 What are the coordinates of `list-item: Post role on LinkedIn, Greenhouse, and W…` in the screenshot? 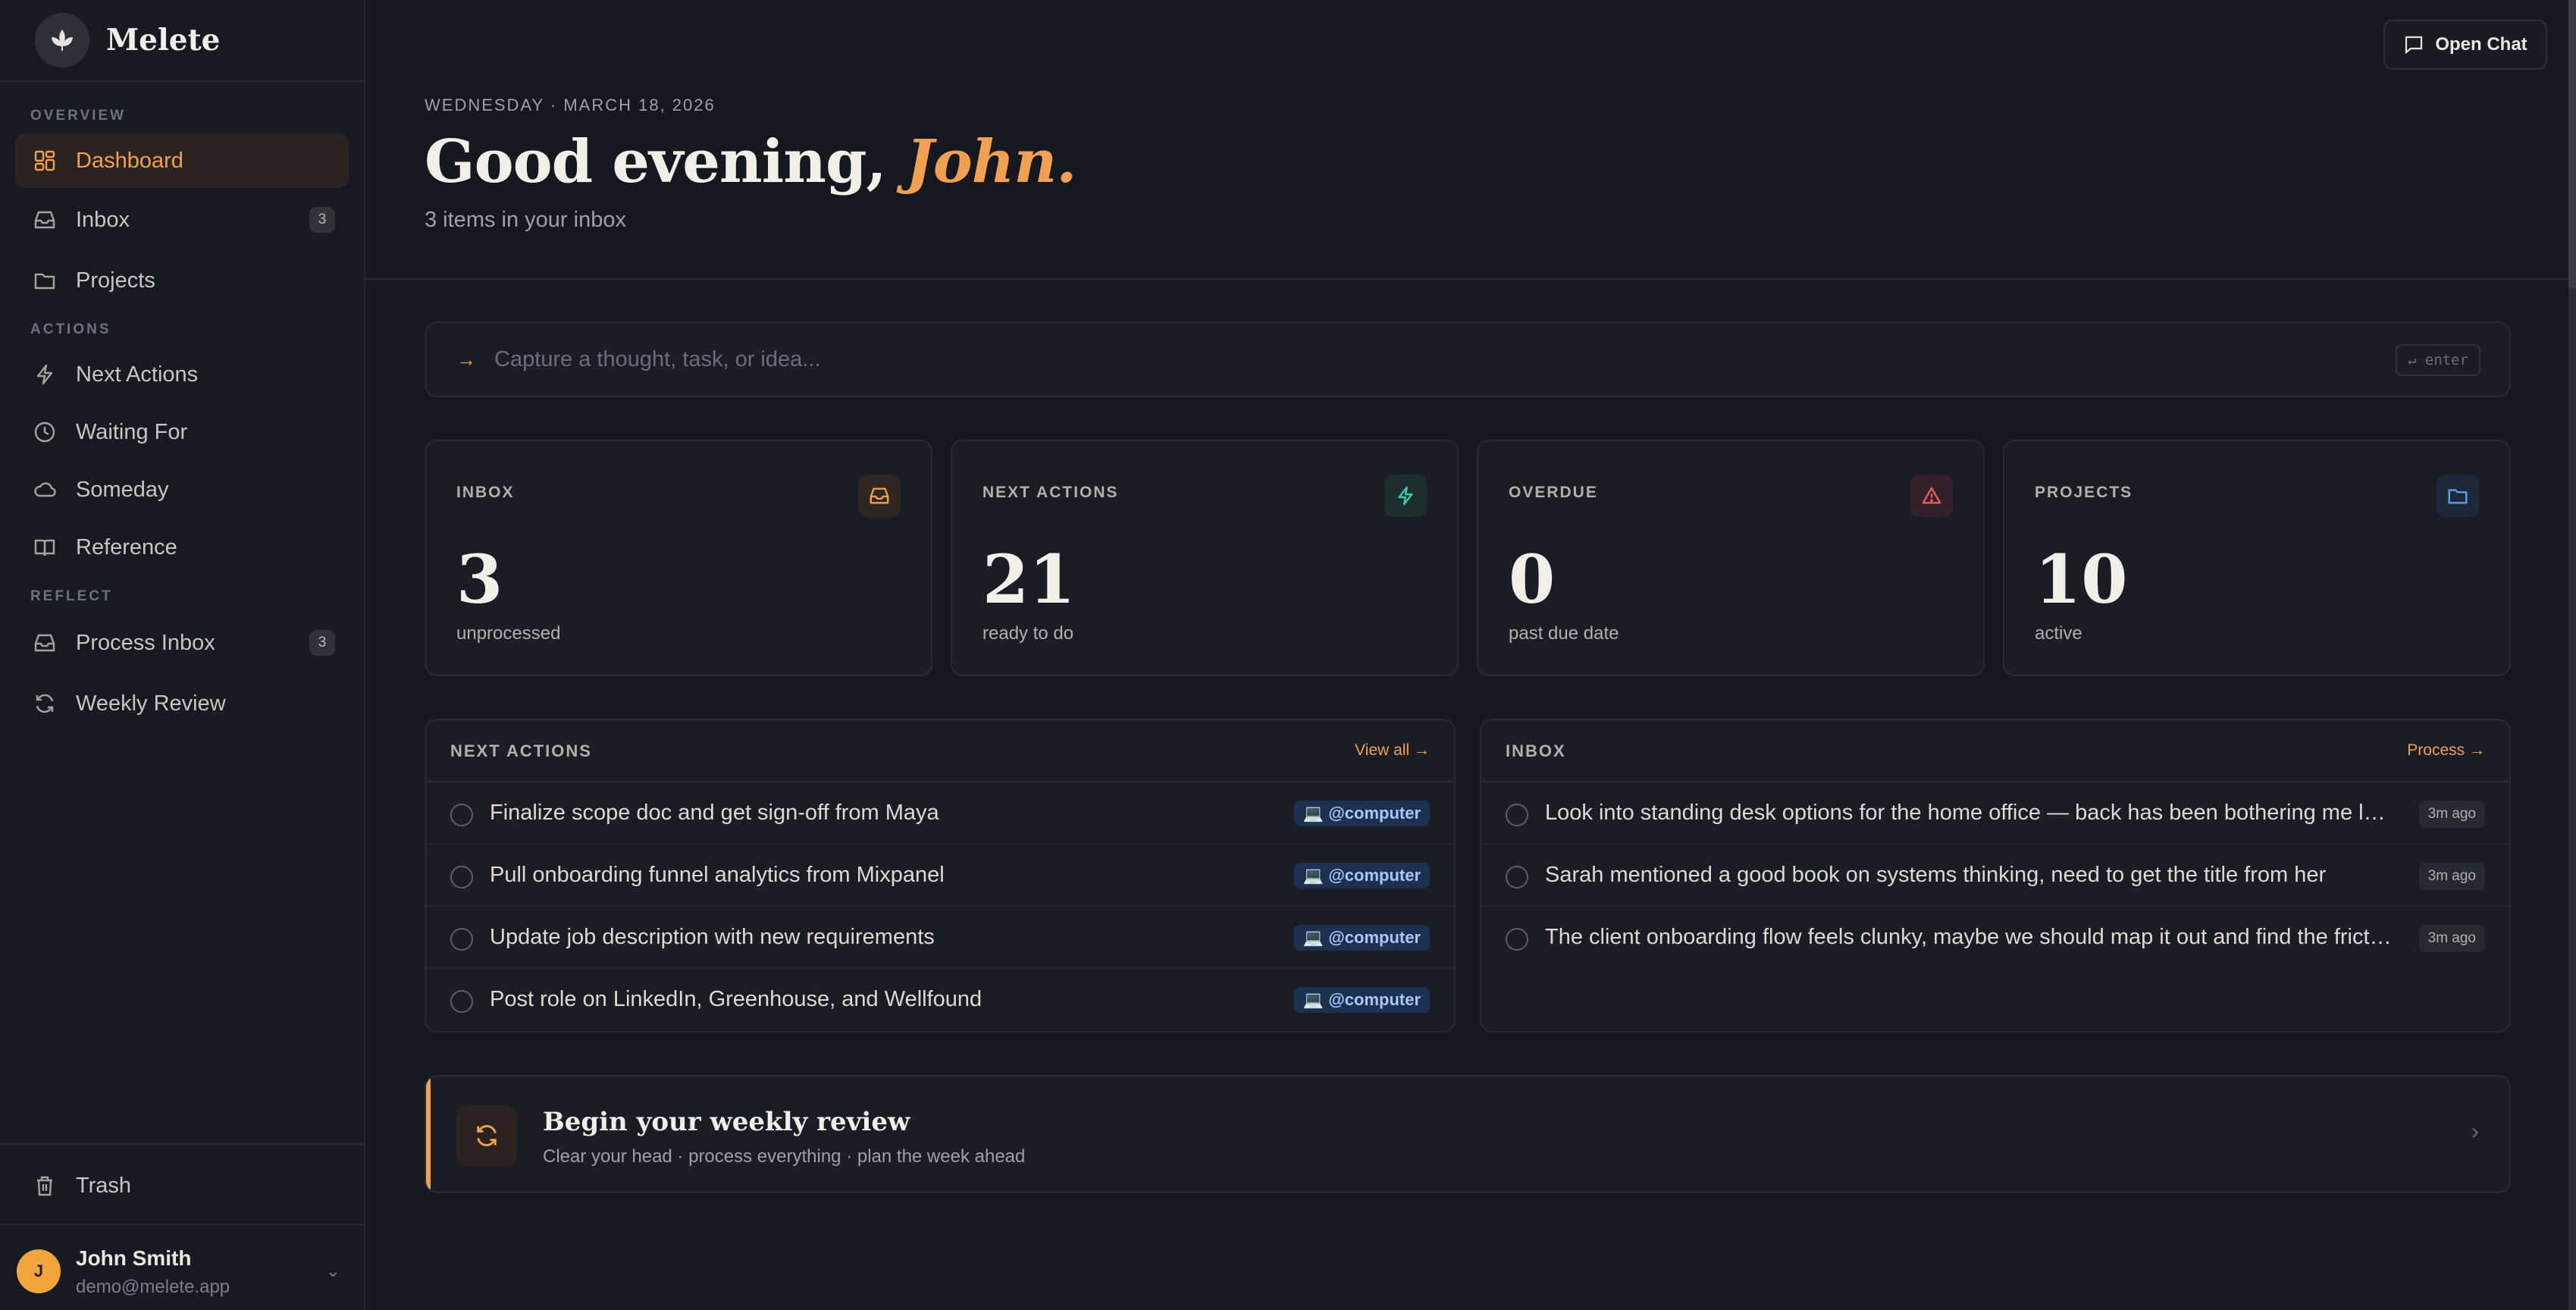 It's located at (940, 1000).